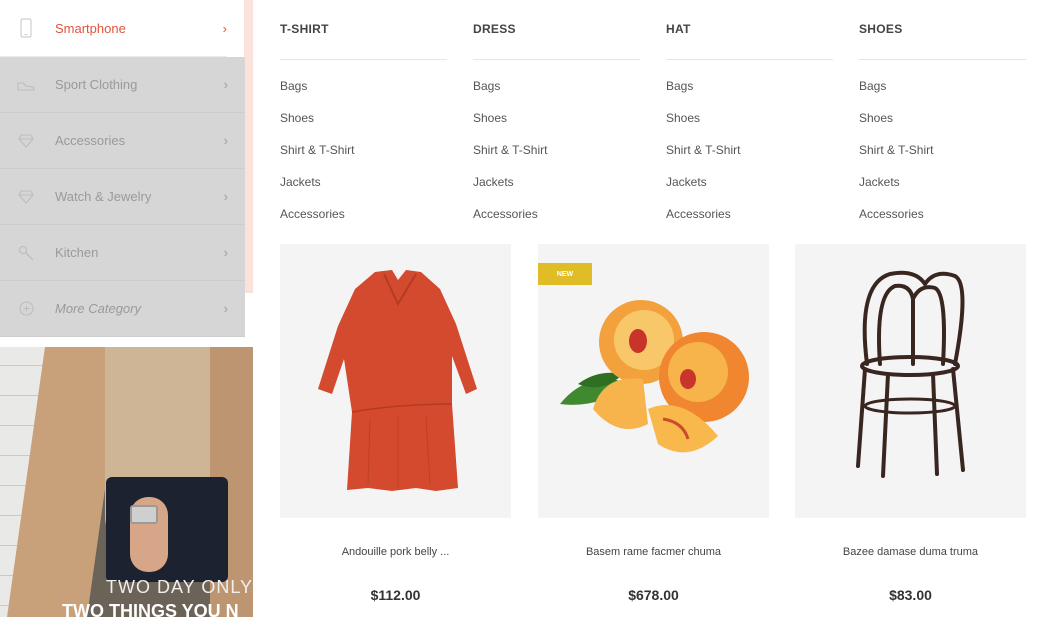 The image size is (1052, 617). What do you see at coordinates (910, 374) in the screenshot?
I see `bentwood-chair-image` at bounding box center [910, 374].